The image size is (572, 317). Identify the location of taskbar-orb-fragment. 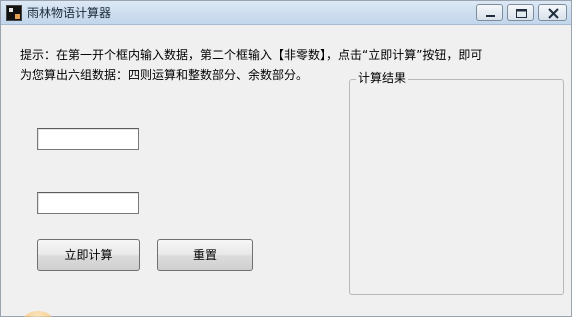
(38, 314).